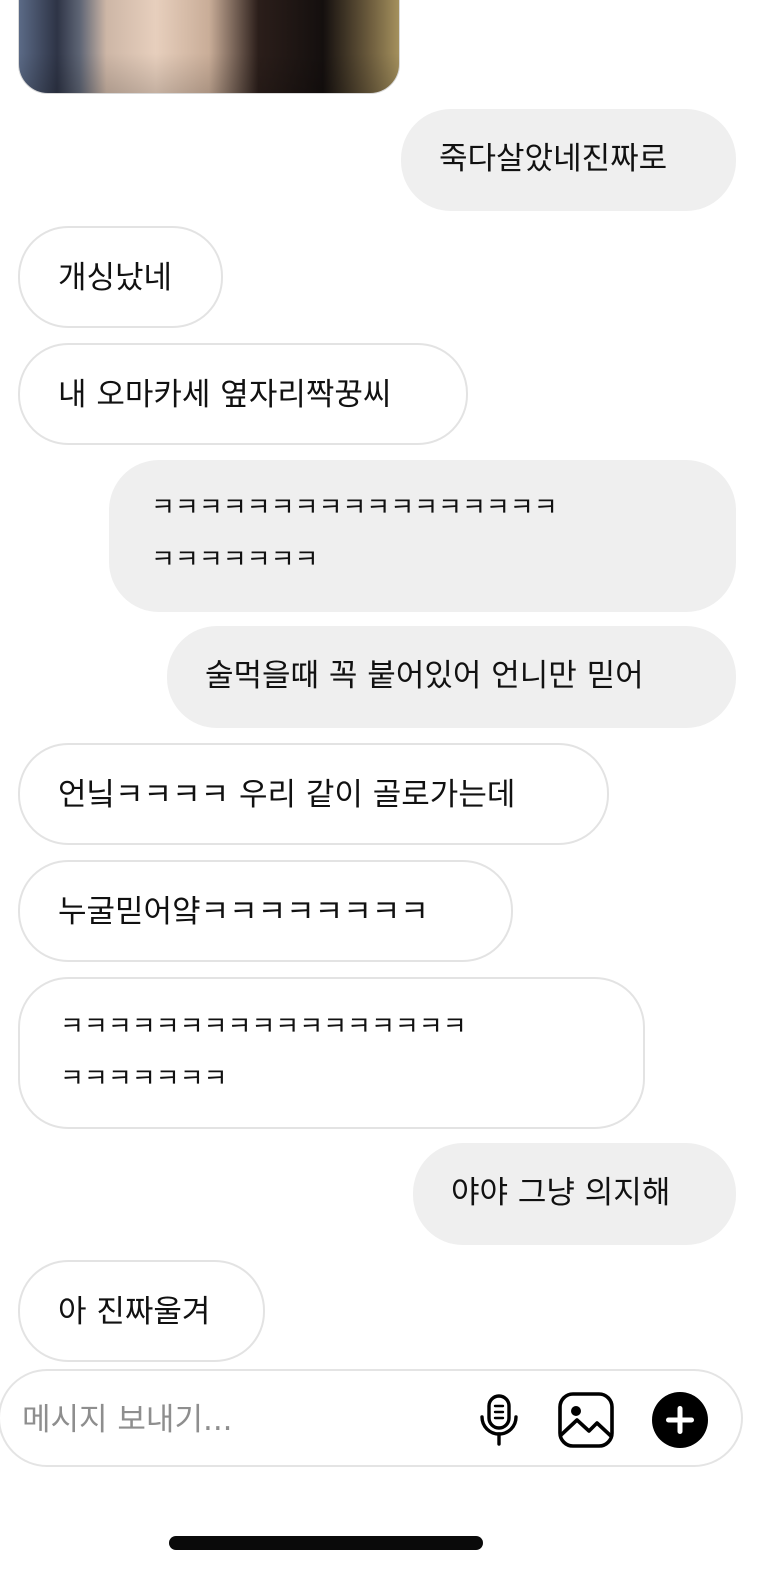 This screenshot has width=773, height=1586. I want to click on message-bubble-incoming: 누굴믿어얔ㅋㅋㅋㅋㅋㅋㅋㅋ, so click(265, 911).